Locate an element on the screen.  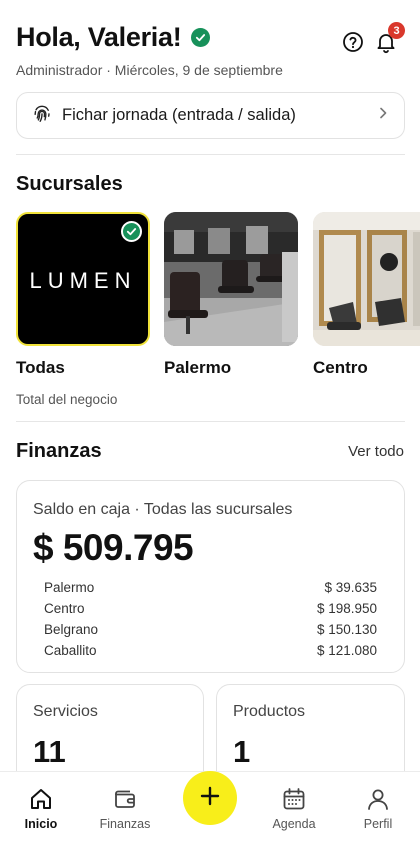
tab-label: Finanzas is located at coordinates (125, 824).